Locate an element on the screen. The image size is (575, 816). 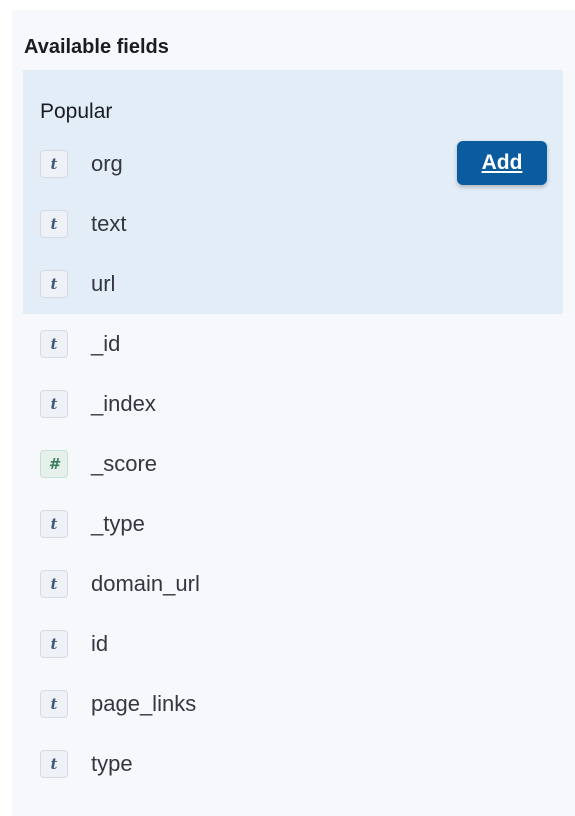
field-item-_index: t _index is located at coordinates (300, 406).